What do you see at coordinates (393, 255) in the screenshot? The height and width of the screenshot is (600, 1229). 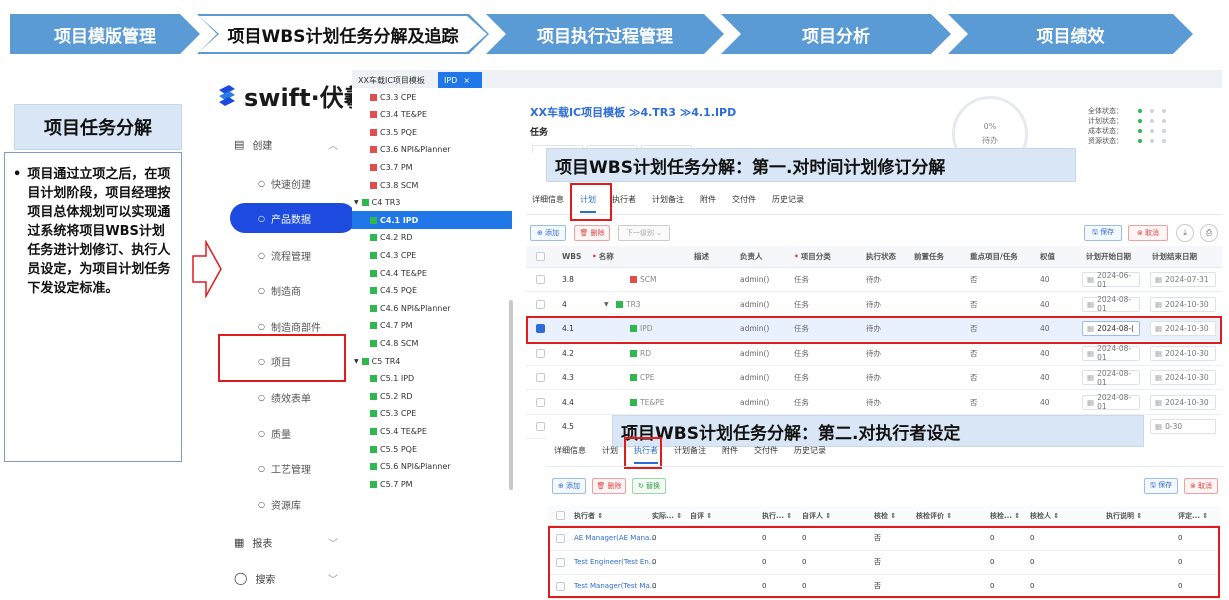 I see `tree-node: C4.3 CPE` at bounding box center [393, 255].